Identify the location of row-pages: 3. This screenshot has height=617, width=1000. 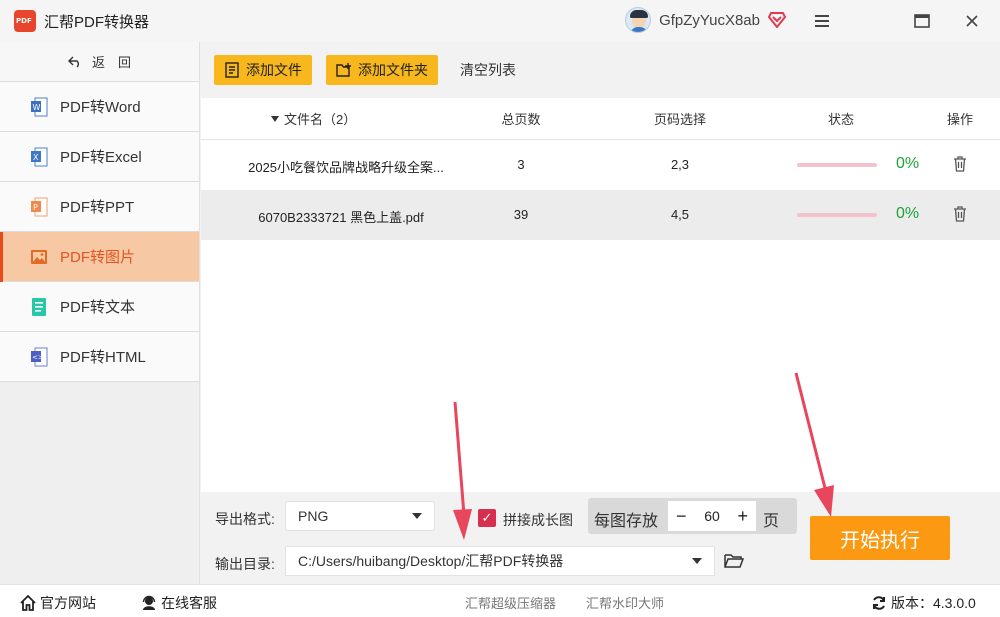
(521, 164).